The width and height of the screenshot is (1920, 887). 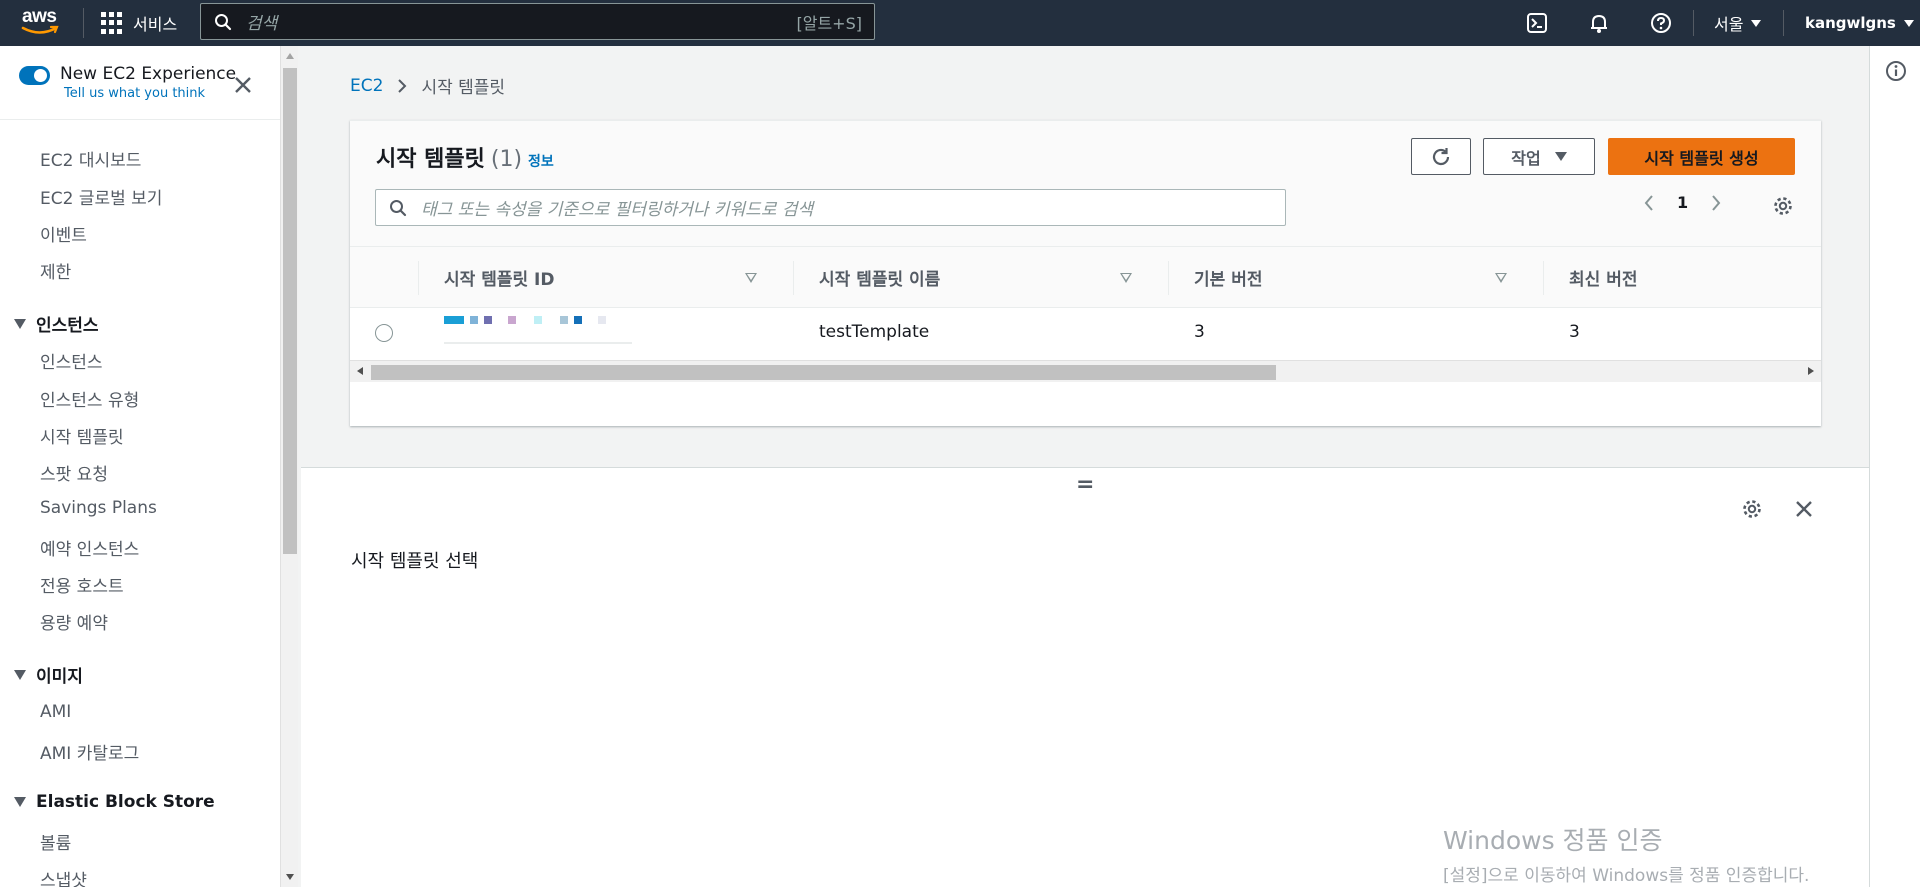 What do you see at coordinates (89, 751) in the screenshot?
I see `sidebar-item-ami-catalog: AMI 카탈로그` at bounding box center [89, 751].